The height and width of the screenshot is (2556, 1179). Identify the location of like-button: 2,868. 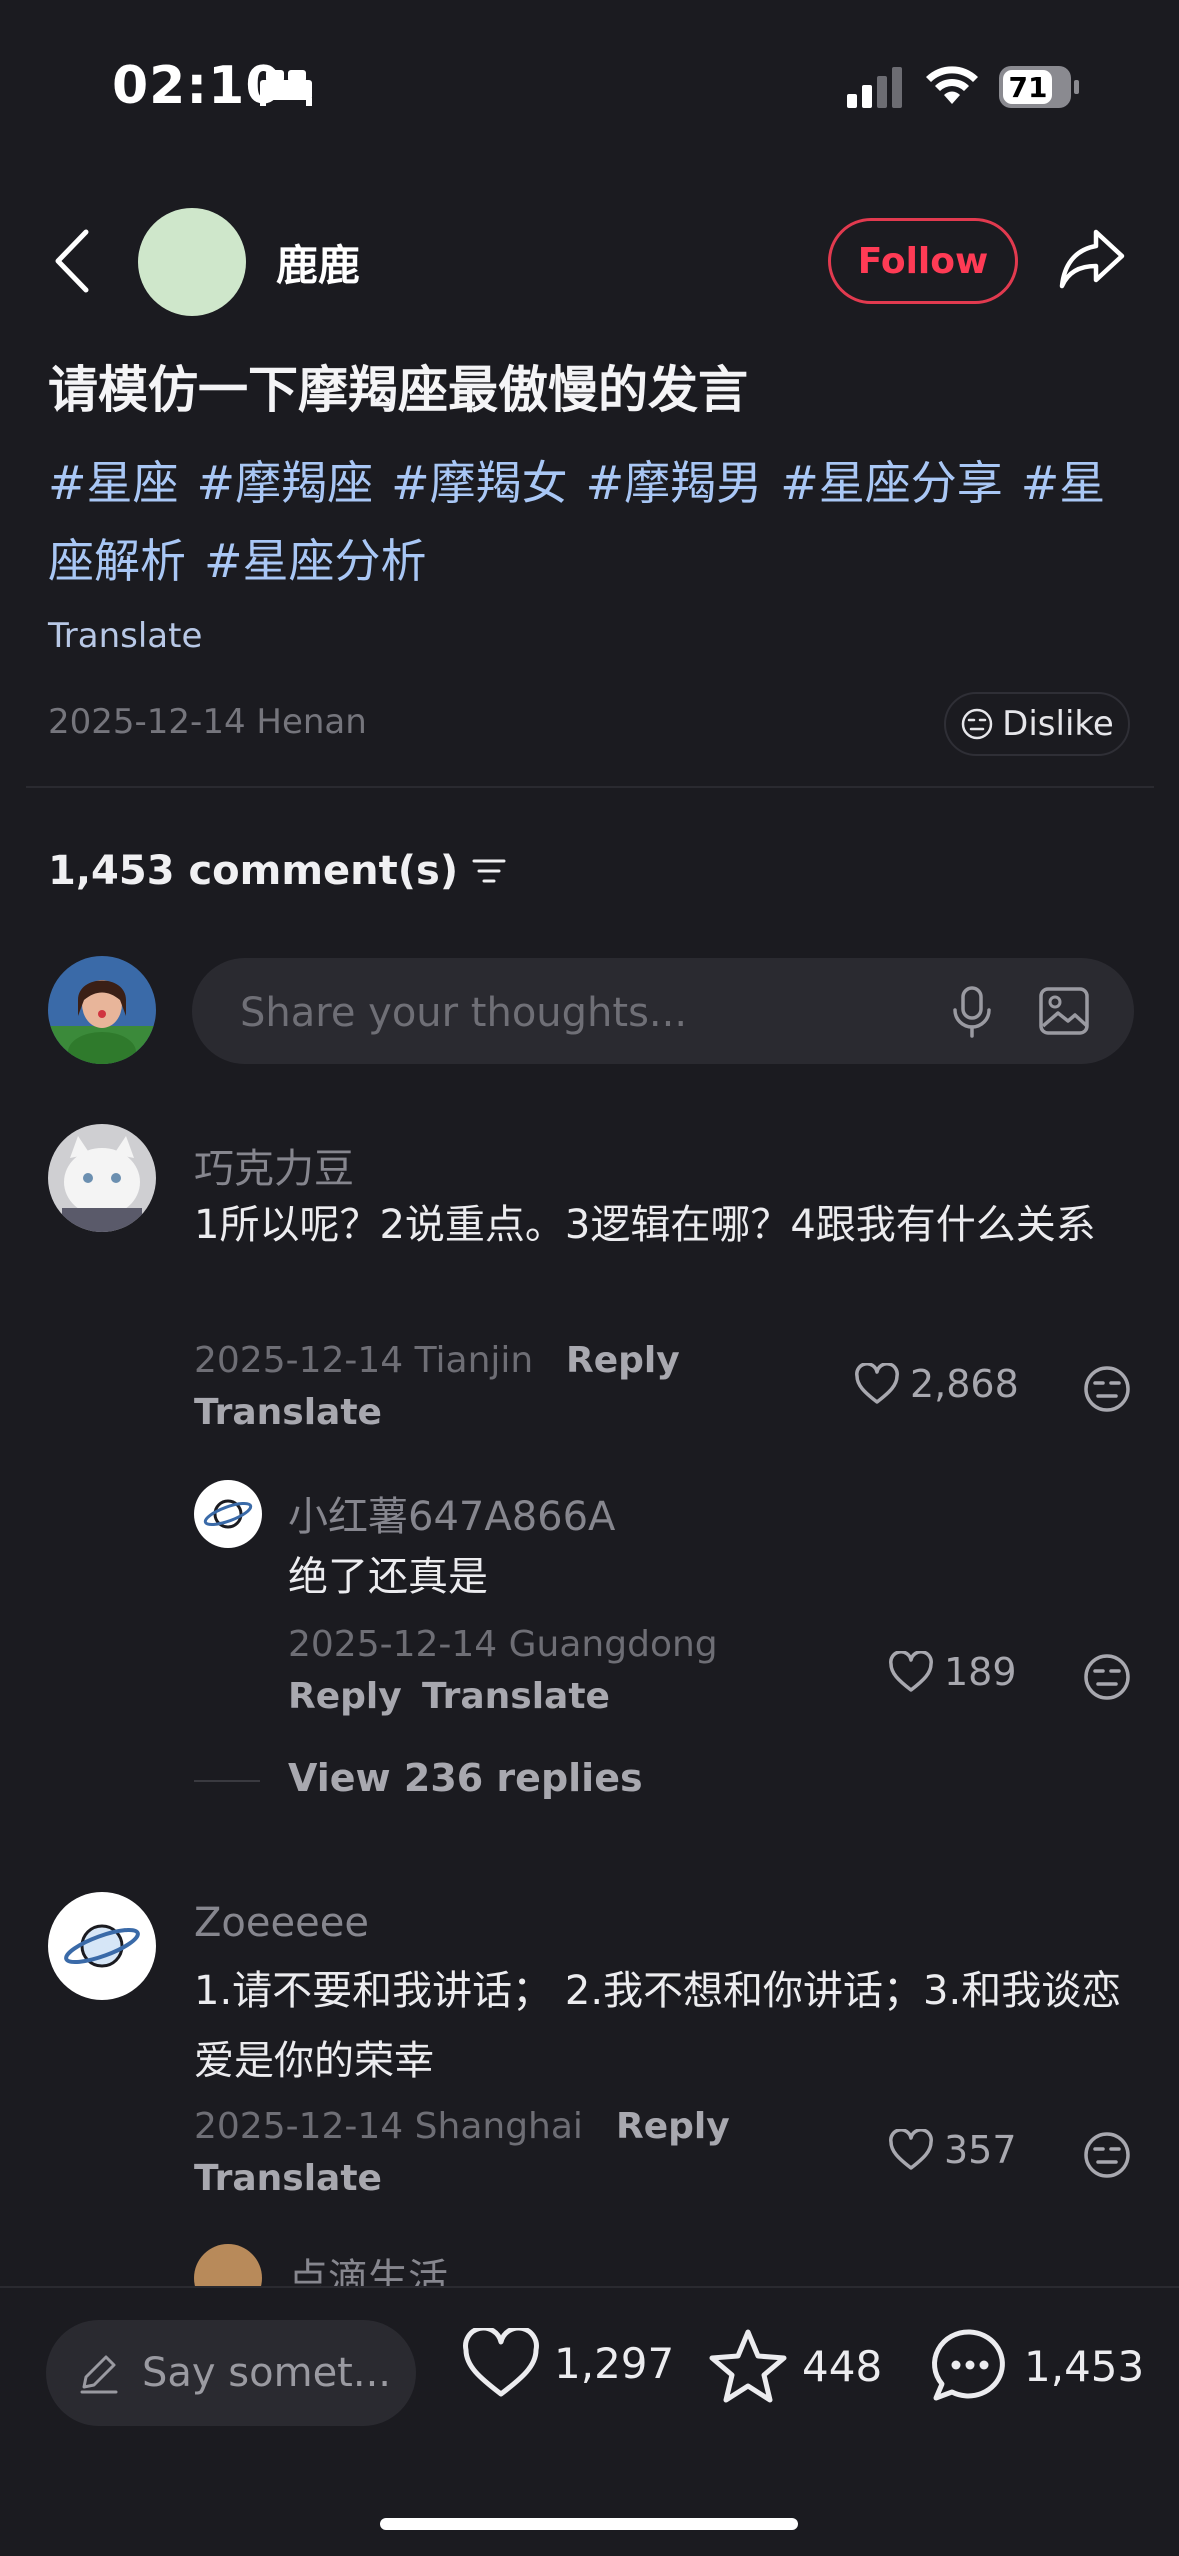
(936, 1384).